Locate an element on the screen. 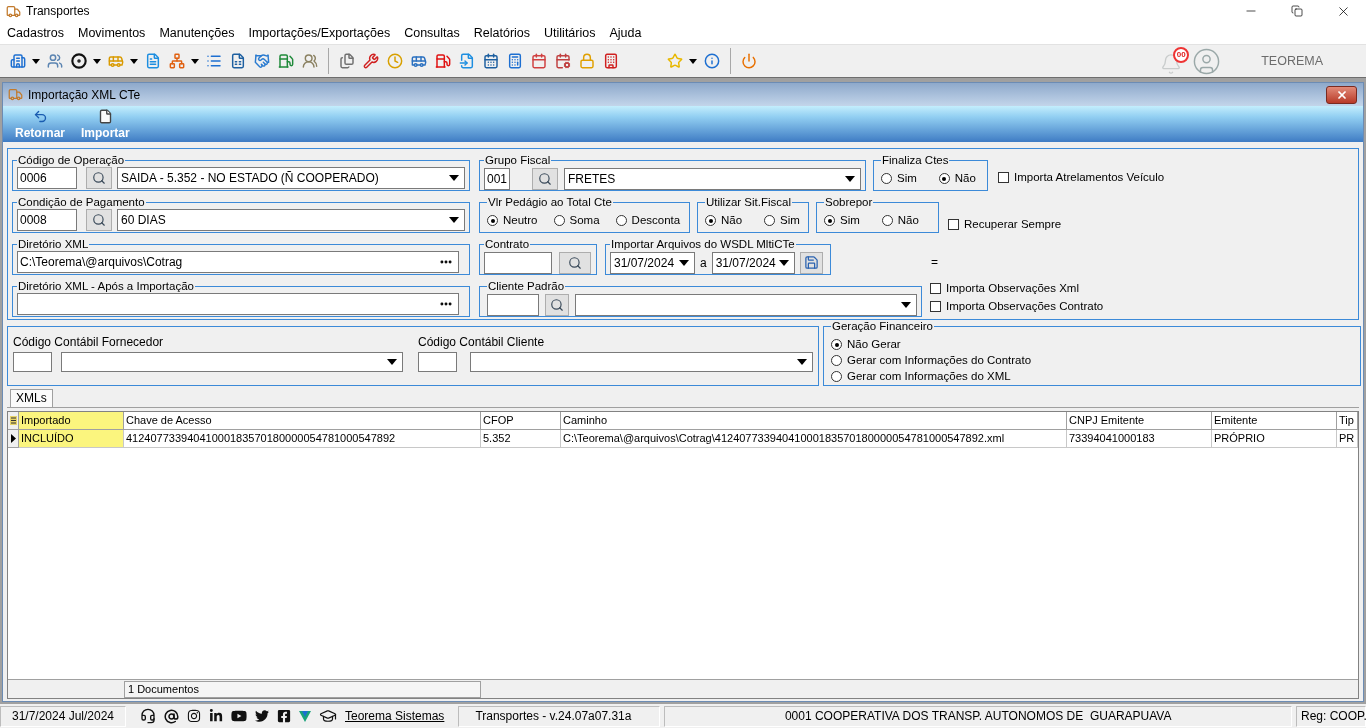 Image resolution: width=1366 pixels, height=728 pixels. at-sign-icon is located at coordinates (171, 716).